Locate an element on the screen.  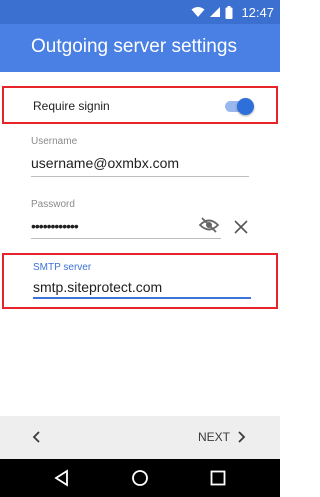
wifi-icon is located at coordinates (198, 12).